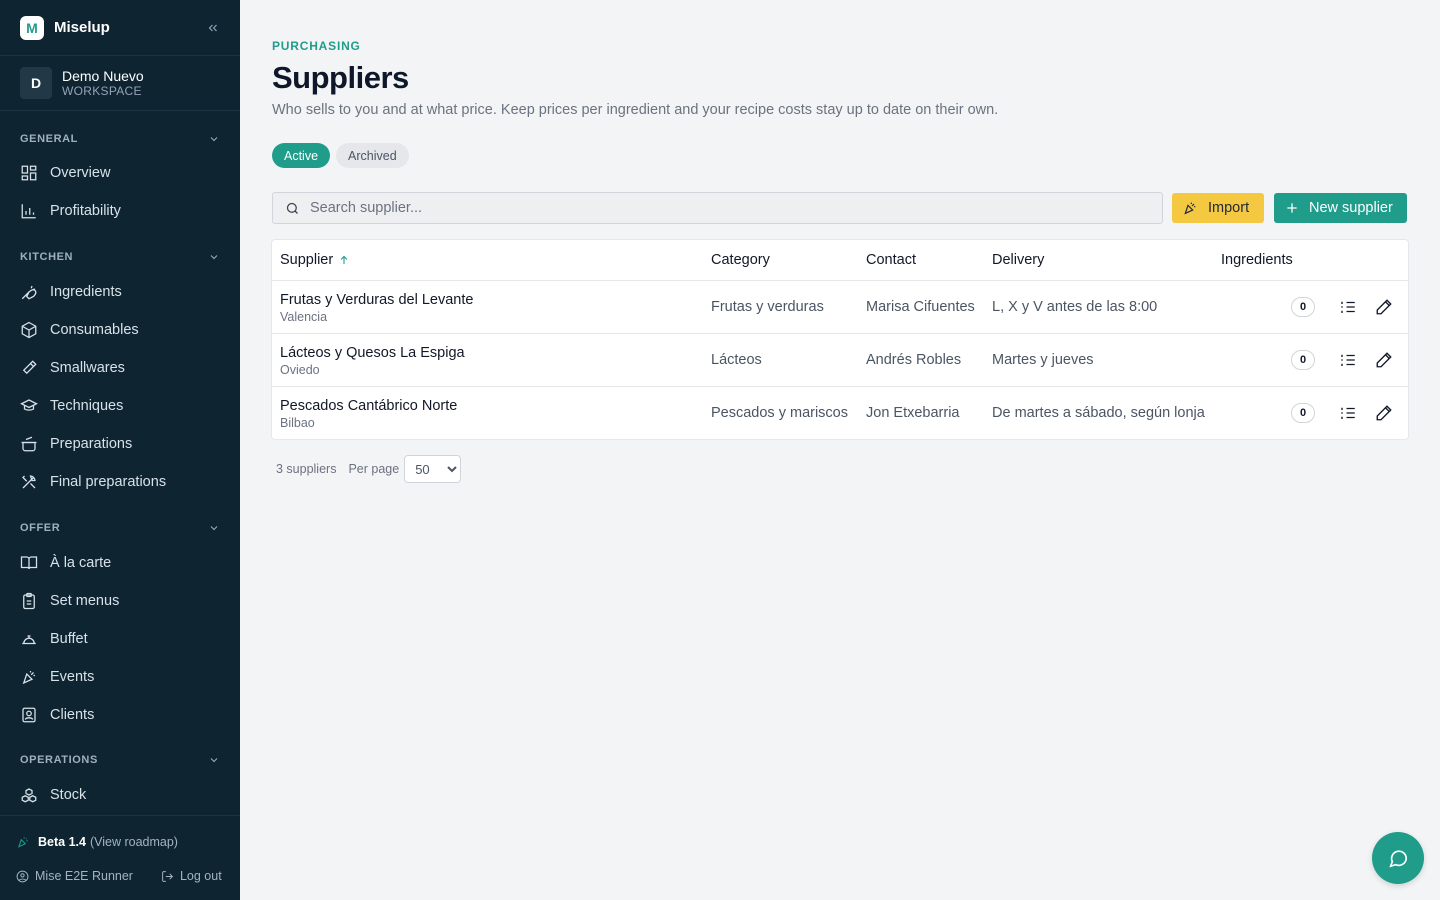 This screenshot has height=900, width=1440. Describe the element at coordinates (72, 677) in the screenshot. I see `sidebar-item-label: Events` at that location.